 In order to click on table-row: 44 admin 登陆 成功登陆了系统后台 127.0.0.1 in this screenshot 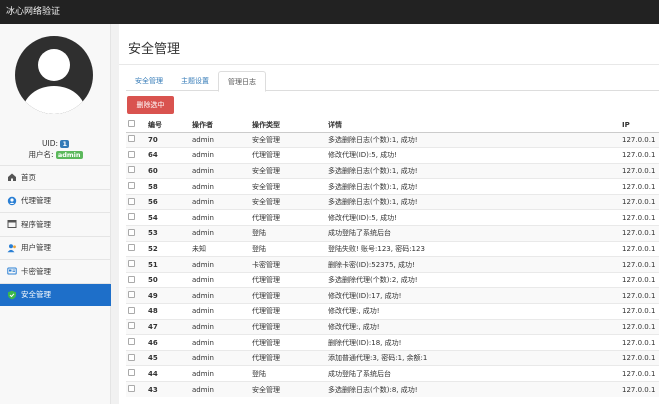, I will do `click(392, 373)`.